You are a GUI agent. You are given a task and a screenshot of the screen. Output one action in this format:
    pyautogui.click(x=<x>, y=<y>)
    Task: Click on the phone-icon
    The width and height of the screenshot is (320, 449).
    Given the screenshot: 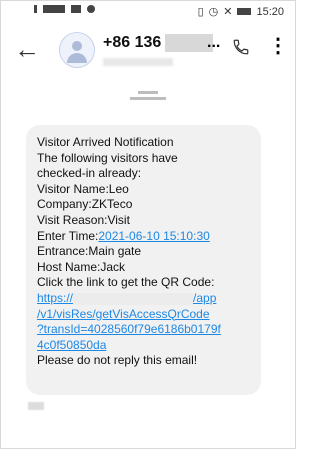 What is the action you would take?
    pyautogui.click(x=241, y=49)
    